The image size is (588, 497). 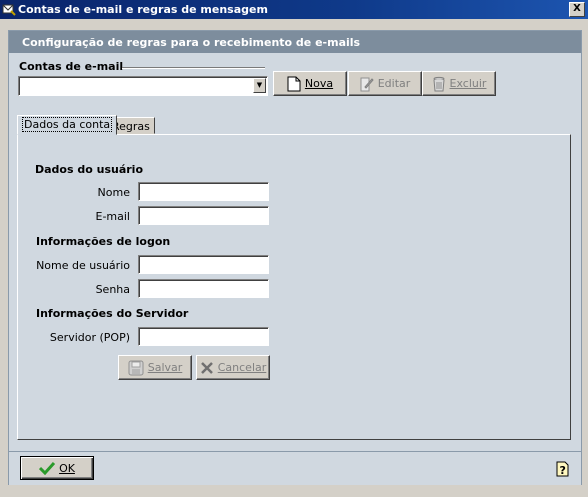 I want to click on nome-field, so click(x=203, y=191).